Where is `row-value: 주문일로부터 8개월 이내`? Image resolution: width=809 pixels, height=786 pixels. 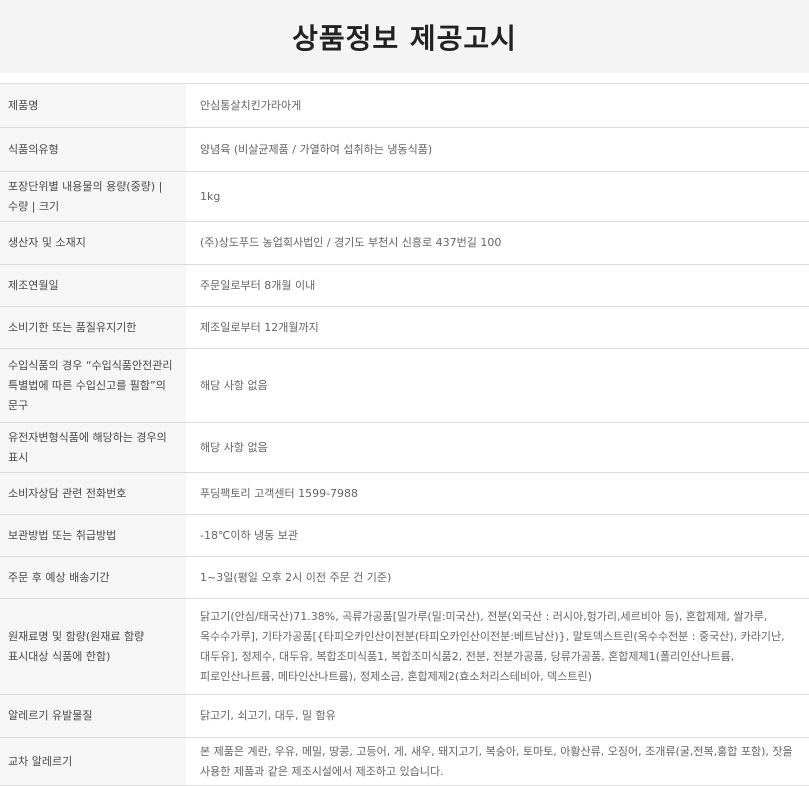
row-value: 주문일로부터 8개월 이내 is located at coordinates (497, 285).